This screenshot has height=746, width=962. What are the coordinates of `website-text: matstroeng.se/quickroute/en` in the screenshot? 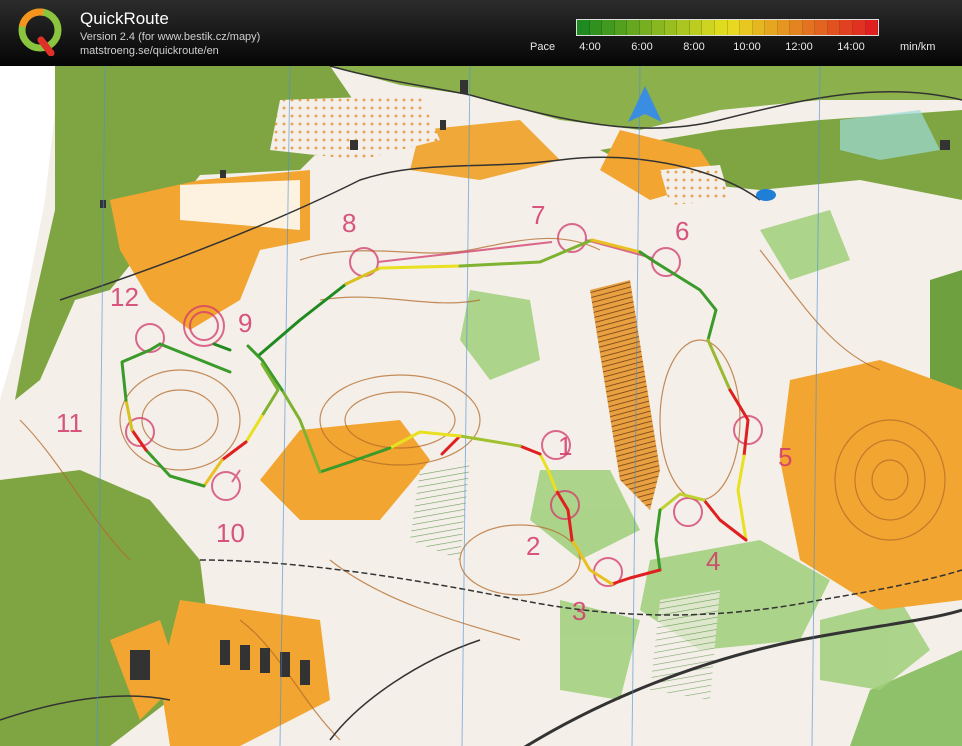 It's located at (149, 51).